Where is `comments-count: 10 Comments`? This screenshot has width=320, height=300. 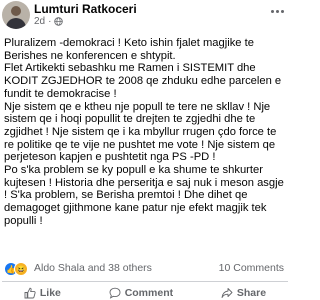
comments-count: 10 Comments is located at coordinates (251, 268).